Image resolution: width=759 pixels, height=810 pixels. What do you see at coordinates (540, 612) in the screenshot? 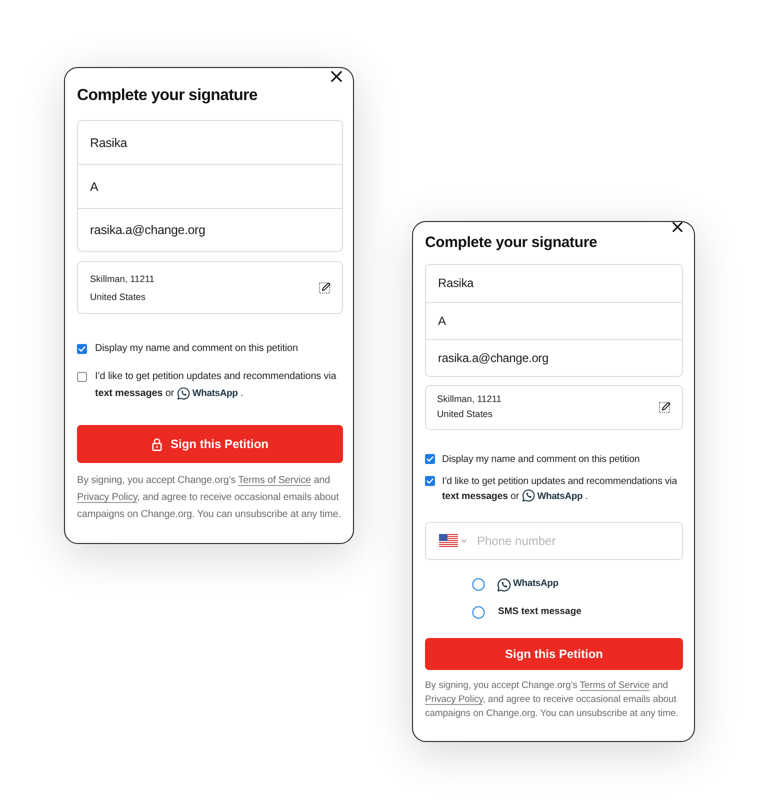
I see `channel-name: SMS text message` at bounding box center [540, 612].